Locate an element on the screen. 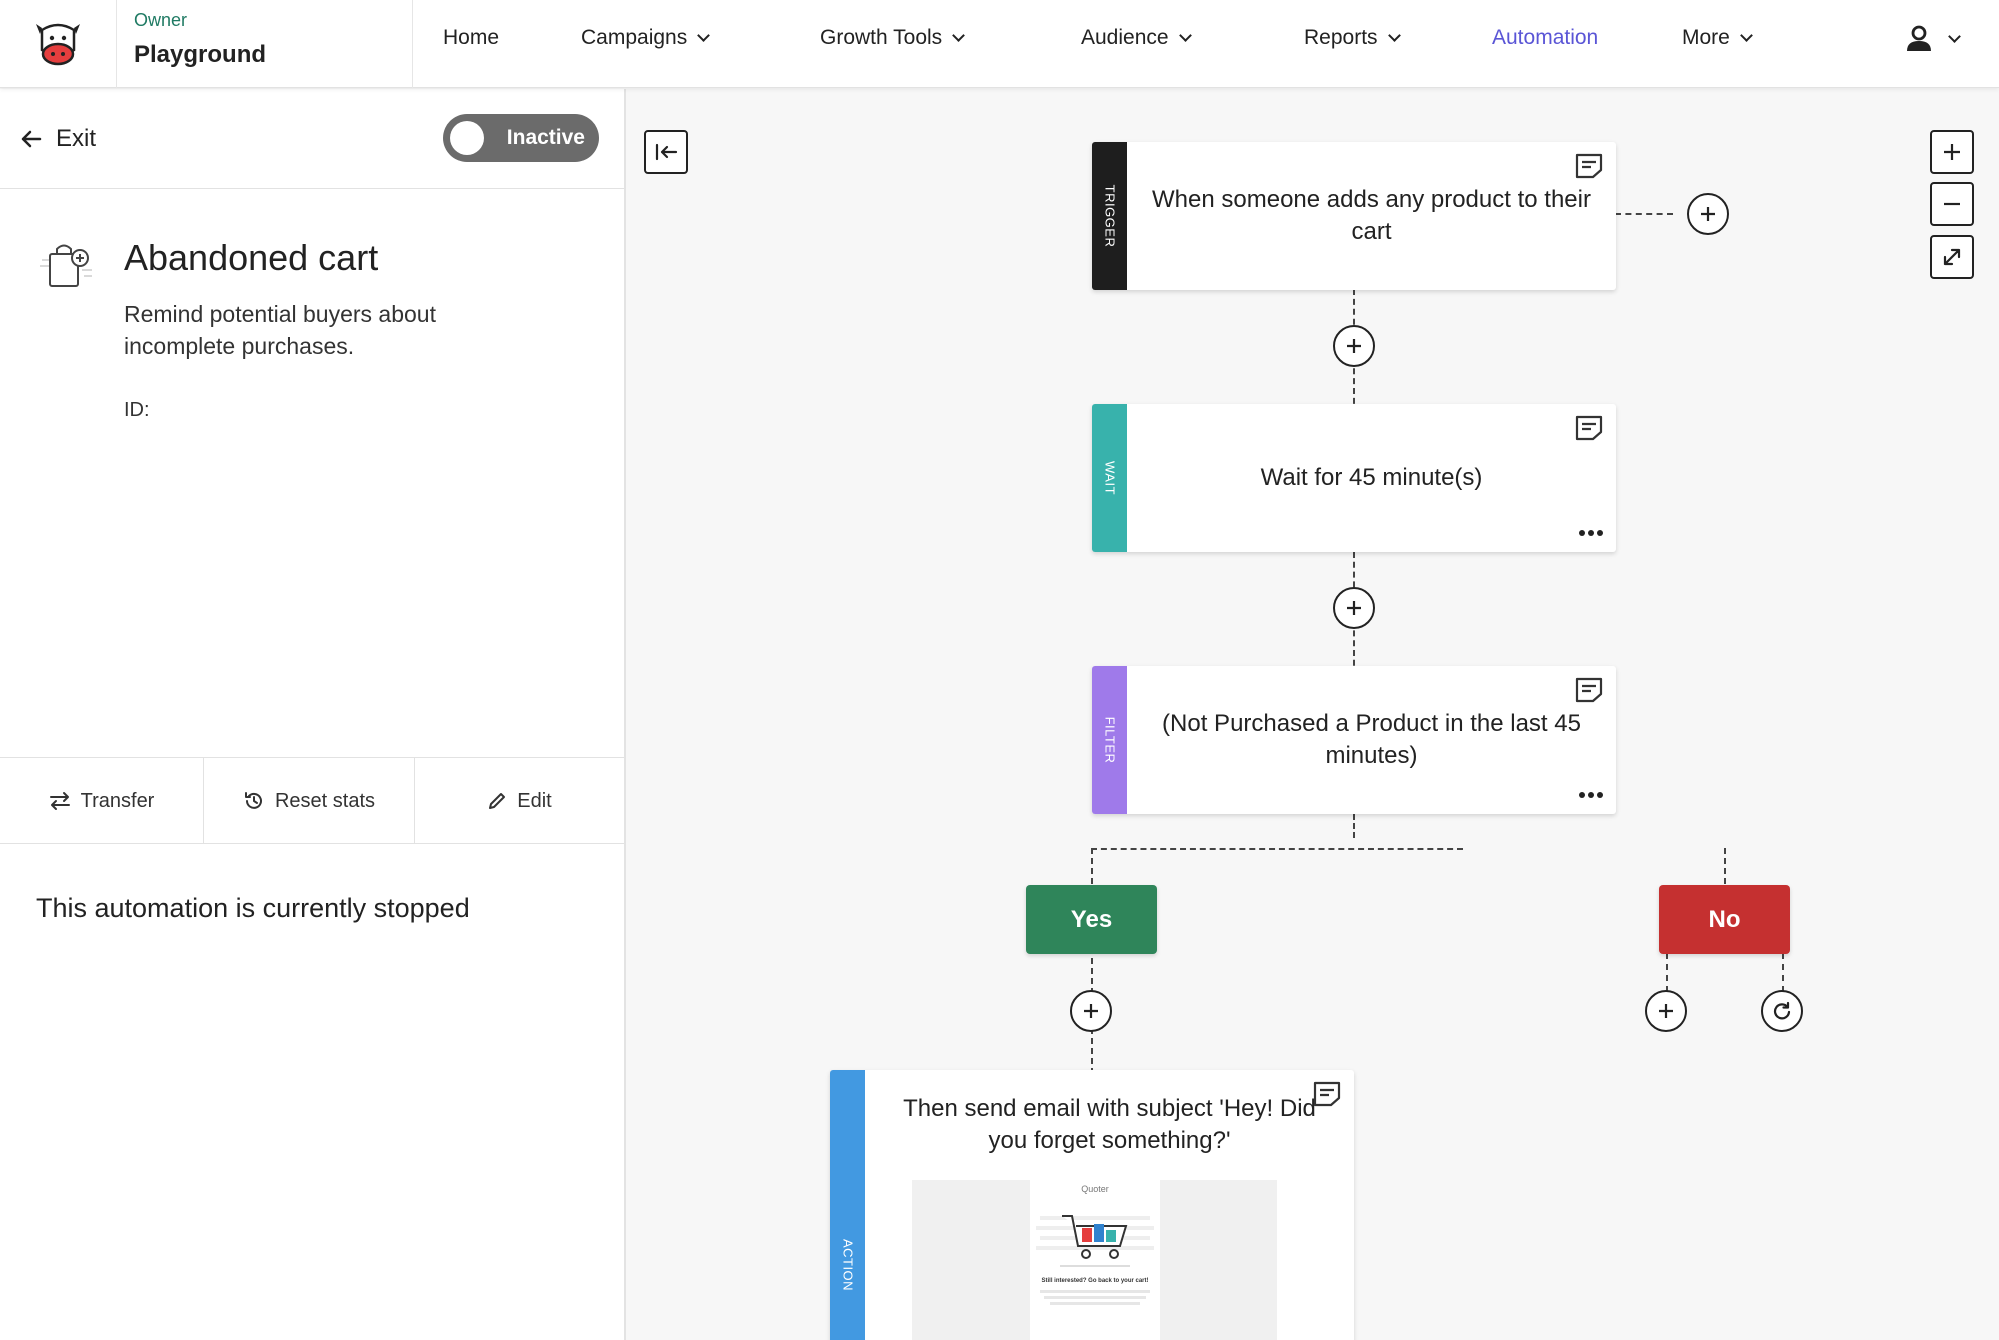 This screenshot has width=1999, height=1340. wait-node: WAIT Wait for 45 minute(s) is located at coordinates (1354, 478).